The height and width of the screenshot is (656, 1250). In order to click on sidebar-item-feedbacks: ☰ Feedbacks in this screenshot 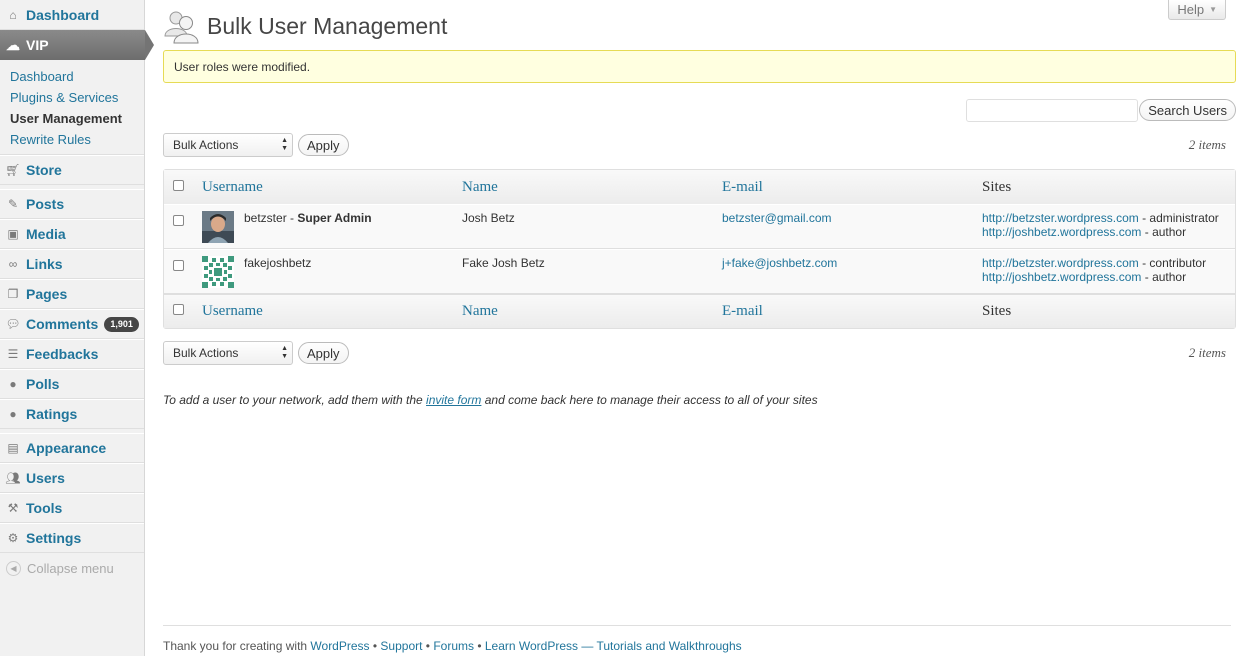, I will do `click(72, 354)`.